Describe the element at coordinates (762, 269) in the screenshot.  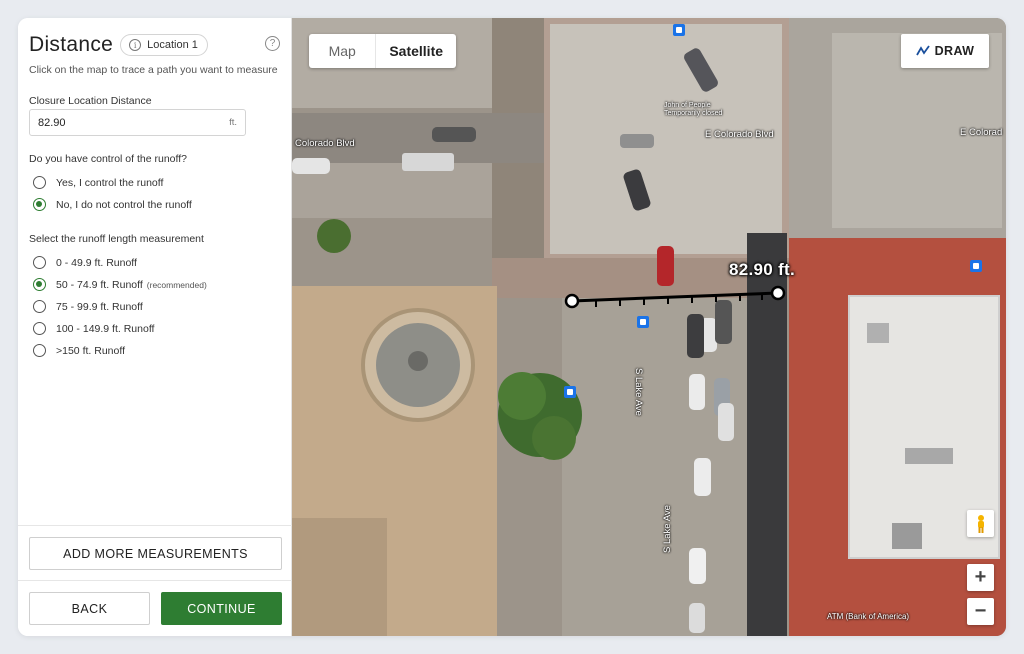
I see `measurement-distance-label: 82.90 ft.` at that location.